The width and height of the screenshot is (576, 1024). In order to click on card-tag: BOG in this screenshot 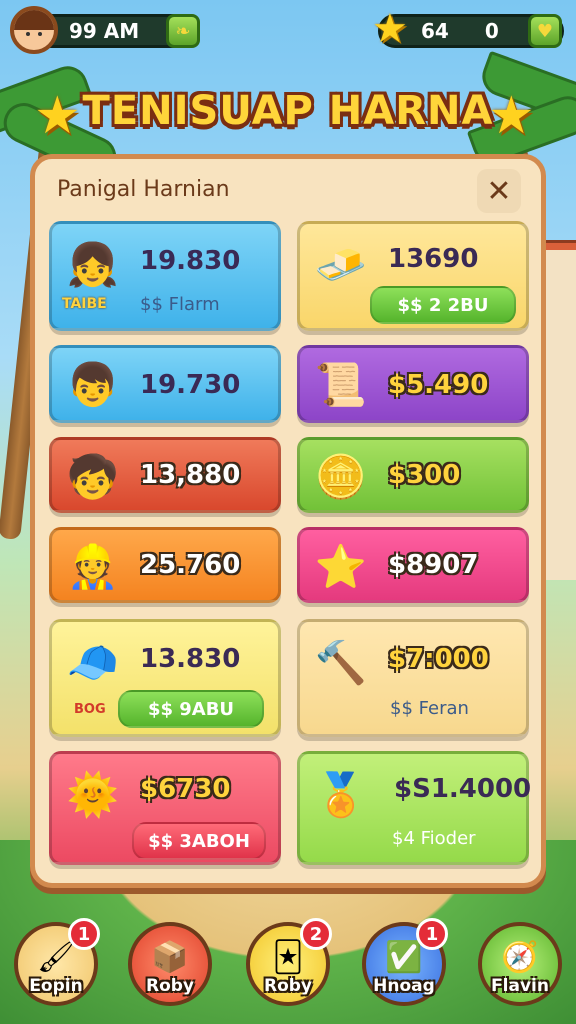, I will do `click(90, 709)`.